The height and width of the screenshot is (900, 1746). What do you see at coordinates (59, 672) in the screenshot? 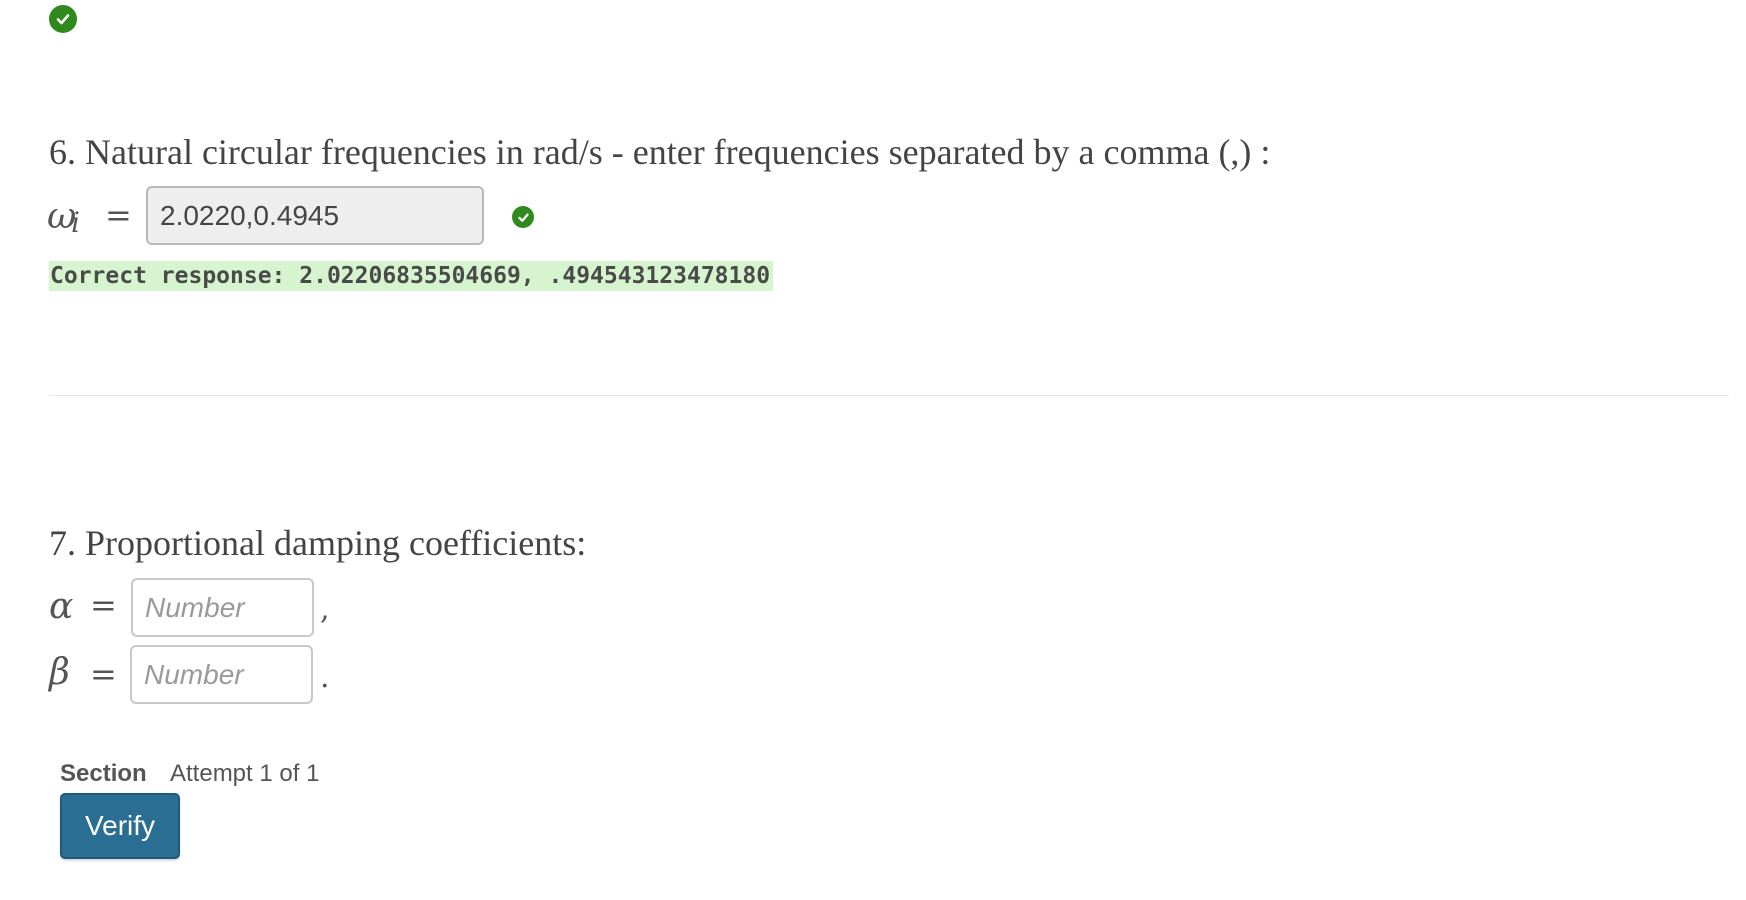
I see `beta-symbol: β` at bounding box center [59, 672].